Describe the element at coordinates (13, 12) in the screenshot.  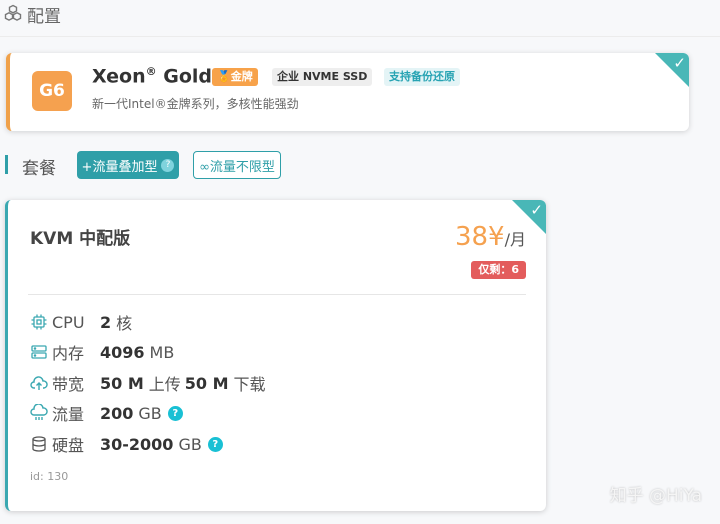
I see `cubes-icon` at that location.